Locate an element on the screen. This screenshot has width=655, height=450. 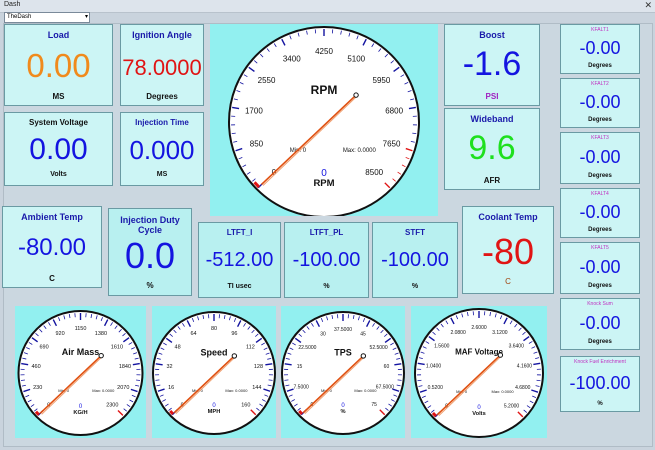
gauge-tick-label: 160 is located at coordinates (245, 406).